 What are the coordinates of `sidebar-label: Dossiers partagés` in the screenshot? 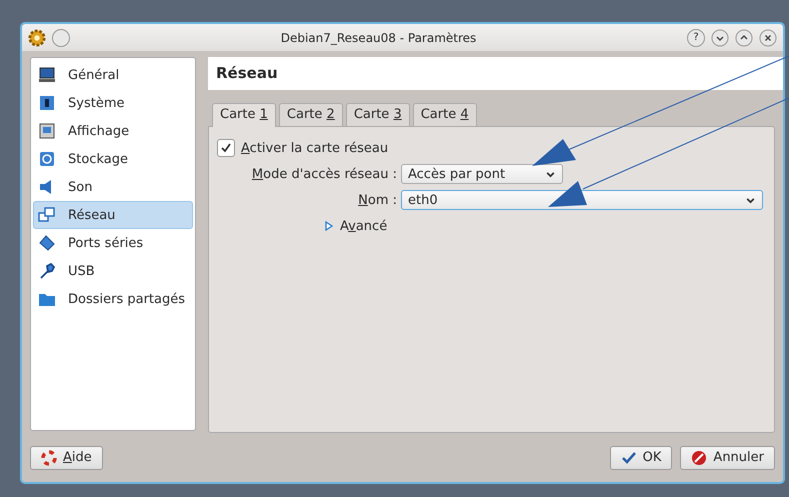 It's located at (127, 299).